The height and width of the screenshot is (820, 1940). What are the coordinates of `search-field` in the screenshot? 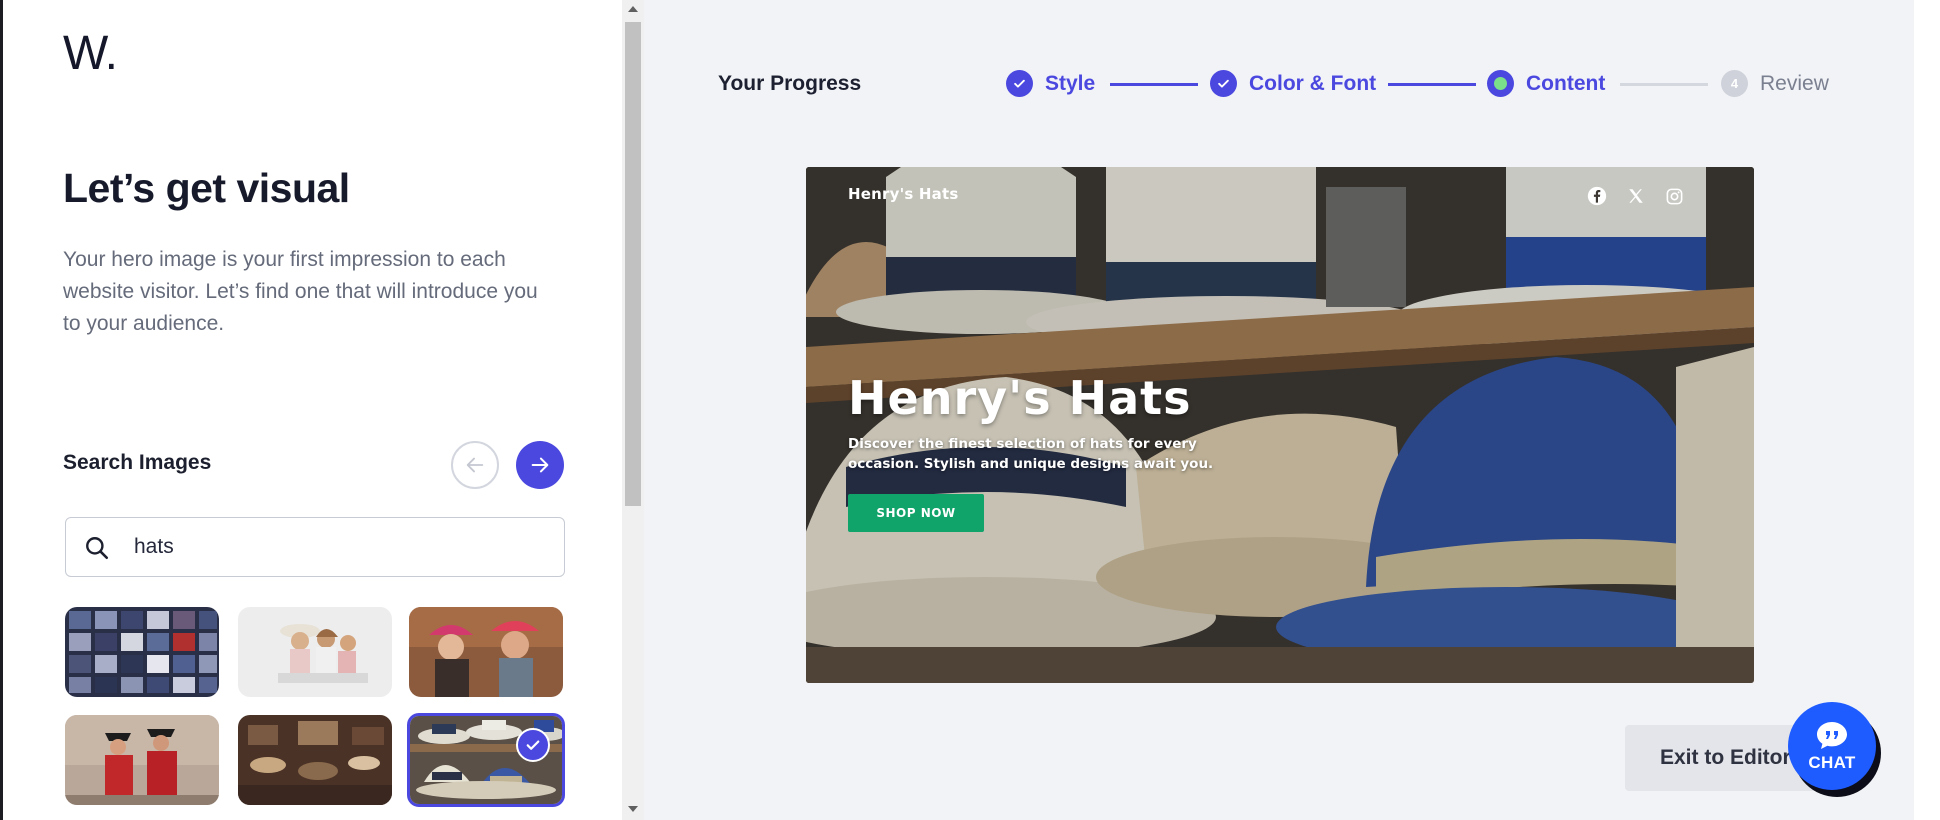 It's located at (315, 547).